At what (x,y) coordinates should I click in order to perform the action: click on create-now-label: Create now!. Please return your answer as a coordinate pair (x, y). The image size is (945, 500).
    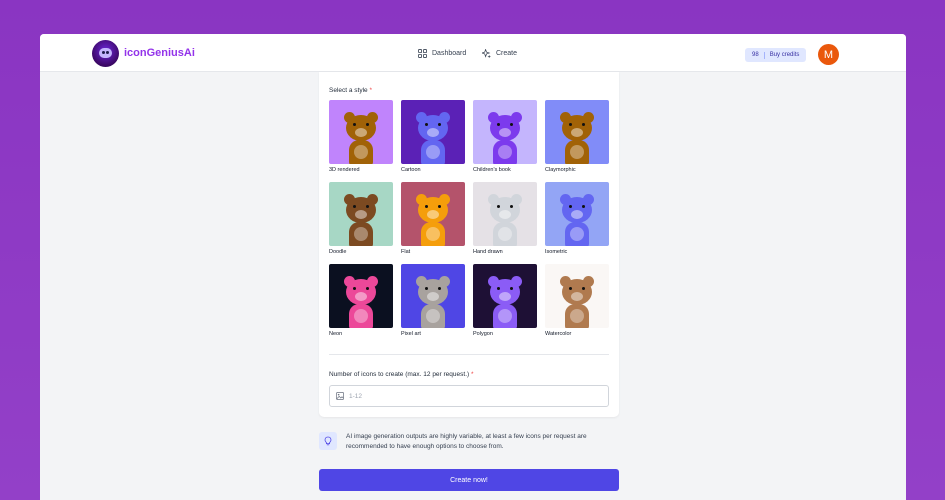
    Looking at the image, I should click on (469, 480).